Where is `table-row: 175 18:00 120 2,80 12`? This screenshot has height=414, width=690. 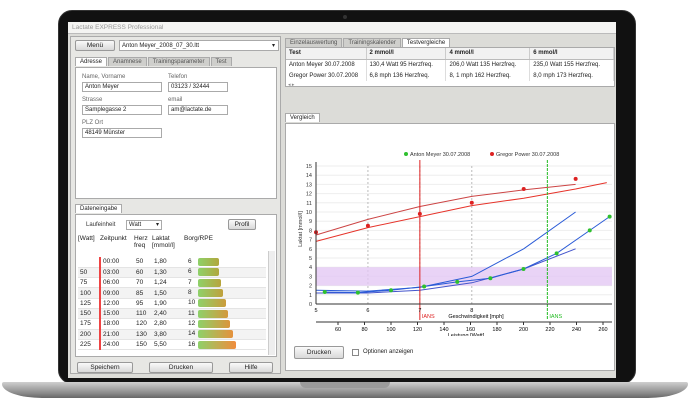
table-row: 175 18:00 120 2,80 12 is located at coordinates (172, 324).